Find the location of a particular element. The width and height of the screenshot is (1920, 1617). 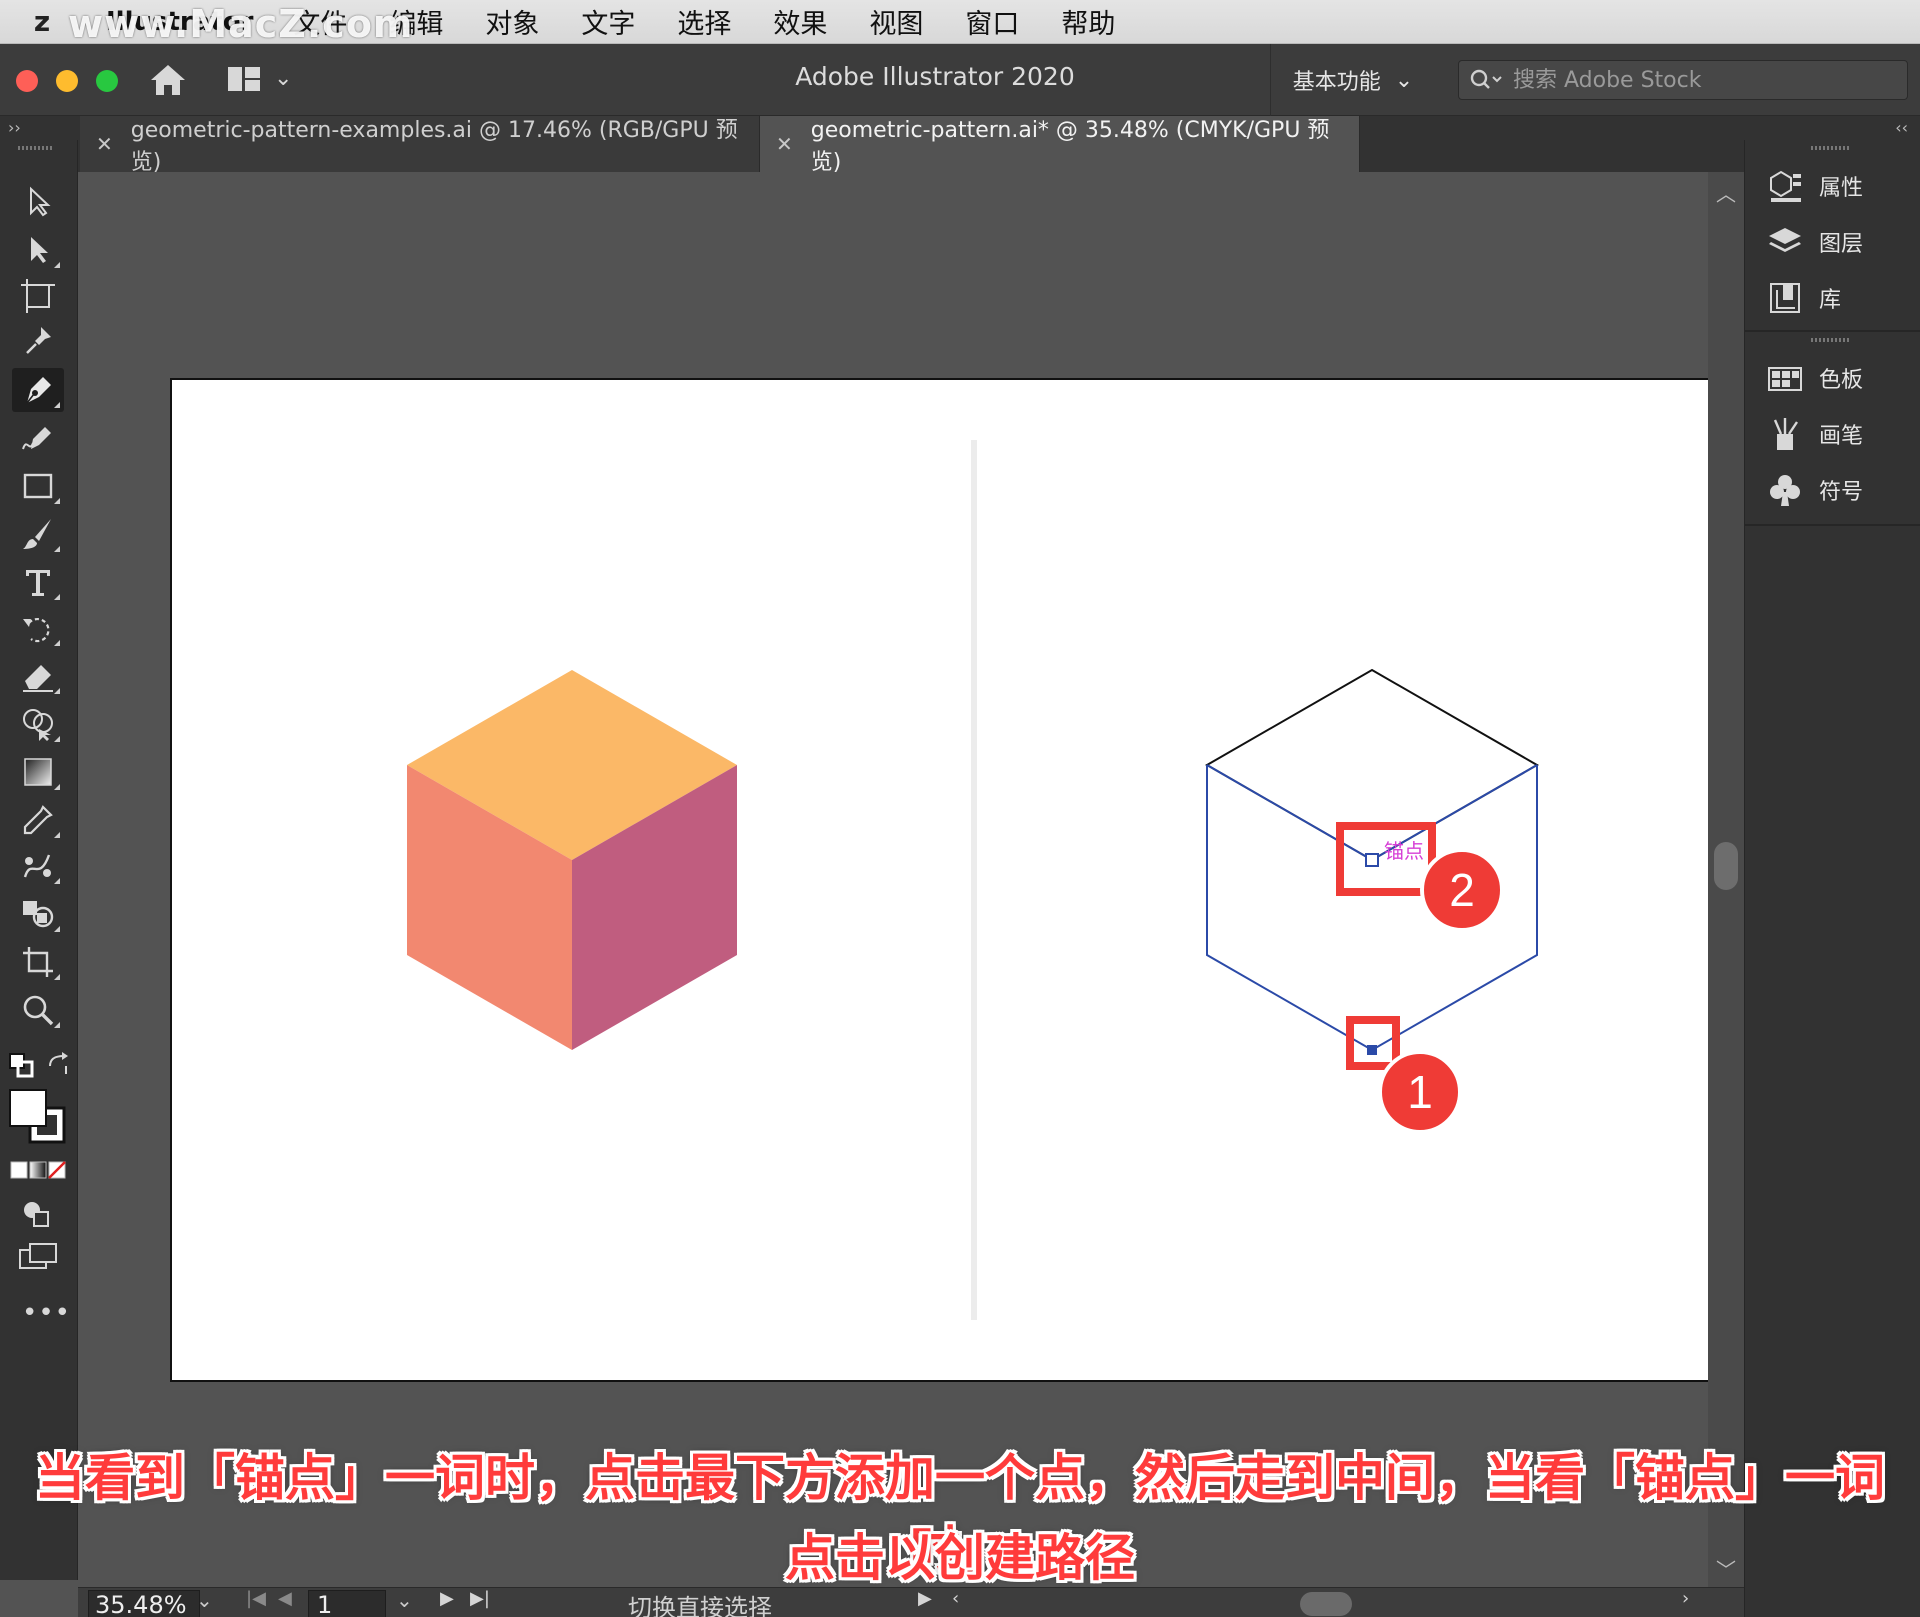

scroll-right-icon: › is located at coordinates (1685, 1598).